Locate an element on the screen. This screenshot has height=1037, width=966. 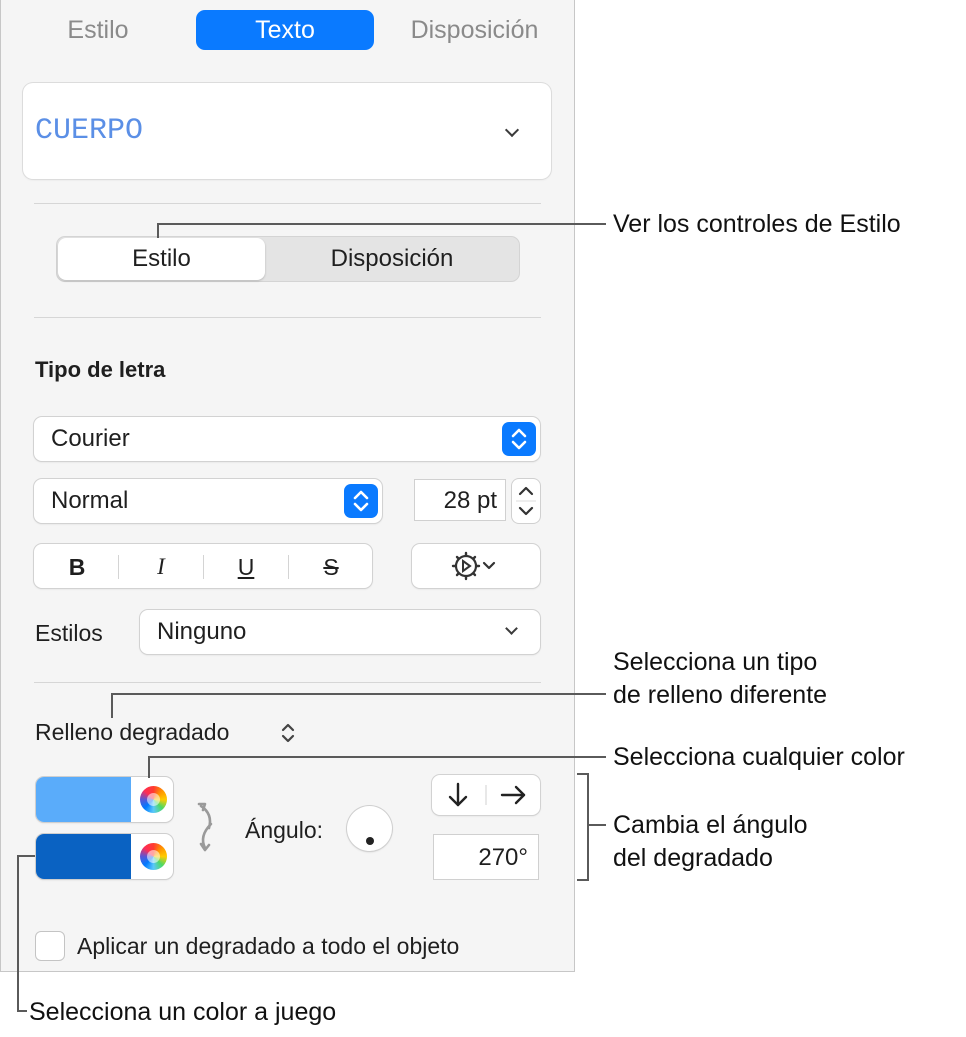
segment-disposicion: Disposición is located at coordinates (392, 259).